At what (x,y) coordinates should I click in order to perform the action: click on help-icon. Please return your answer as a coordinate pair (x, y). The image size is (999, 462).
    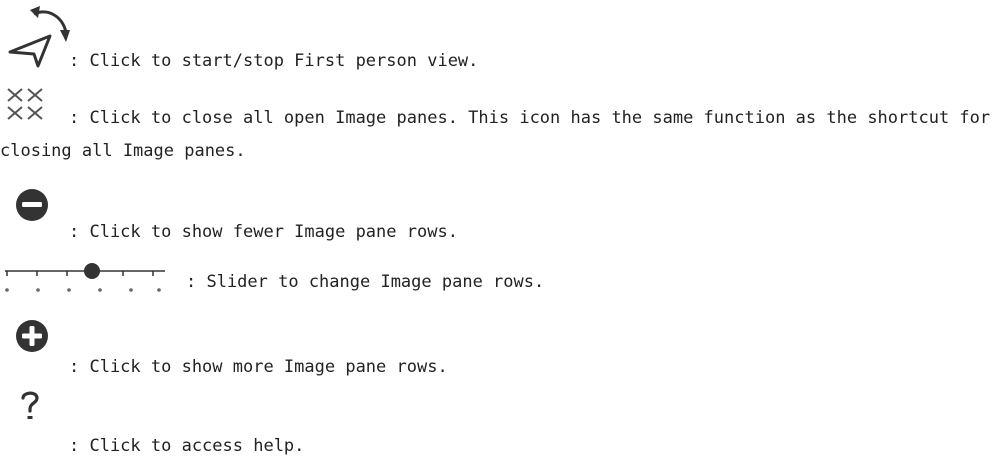
    Looking at the image, I should click on (30, 406).